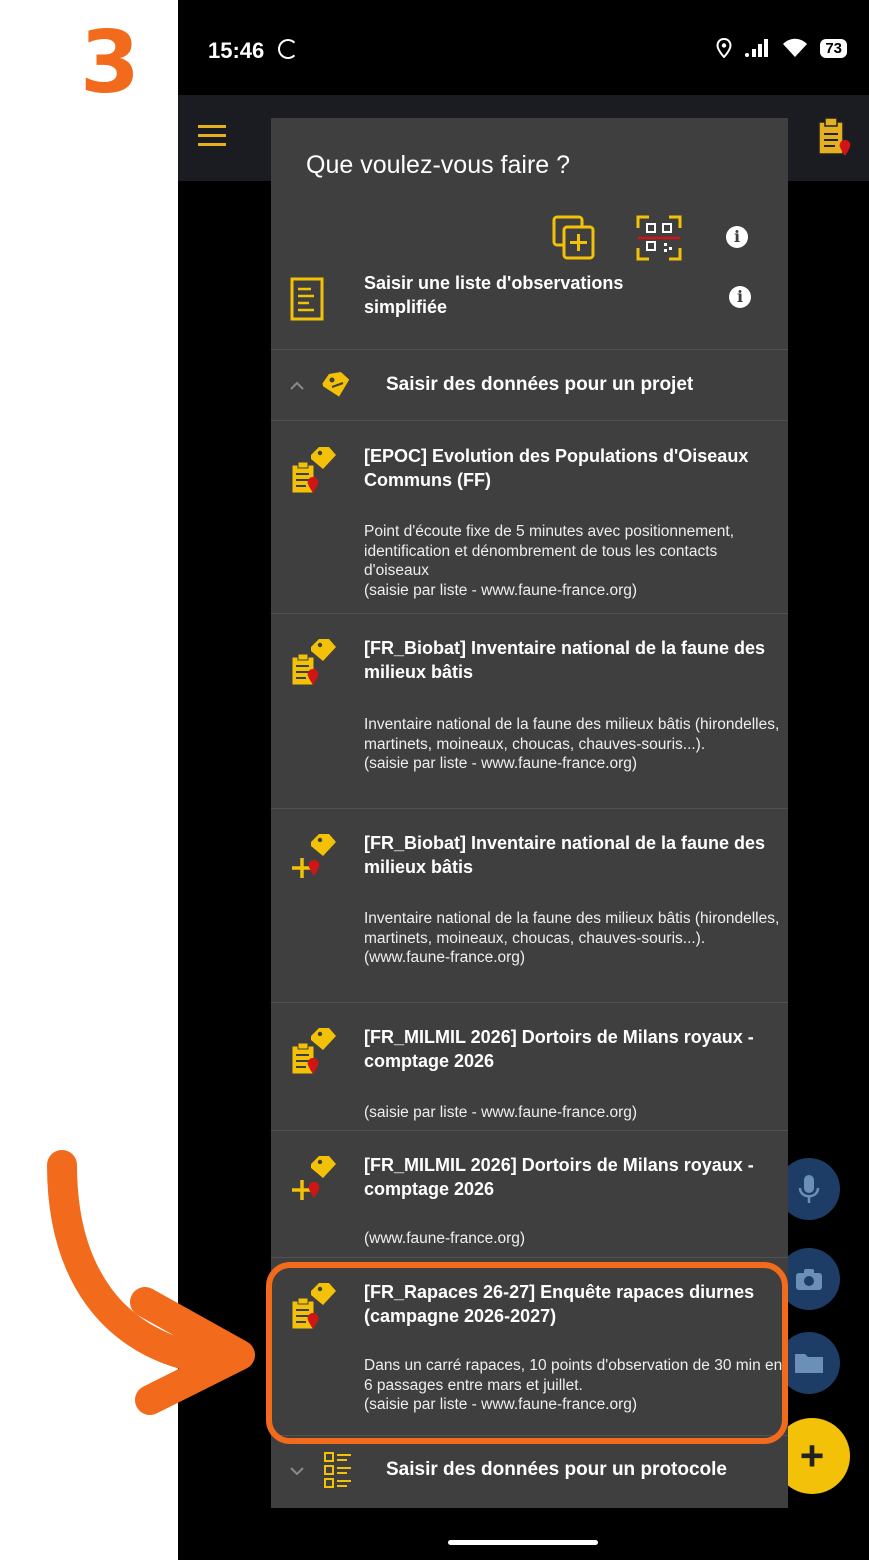  Describe the element at coordinates (809, 1189) in the screenshot. I see `mic-icon` at that location.